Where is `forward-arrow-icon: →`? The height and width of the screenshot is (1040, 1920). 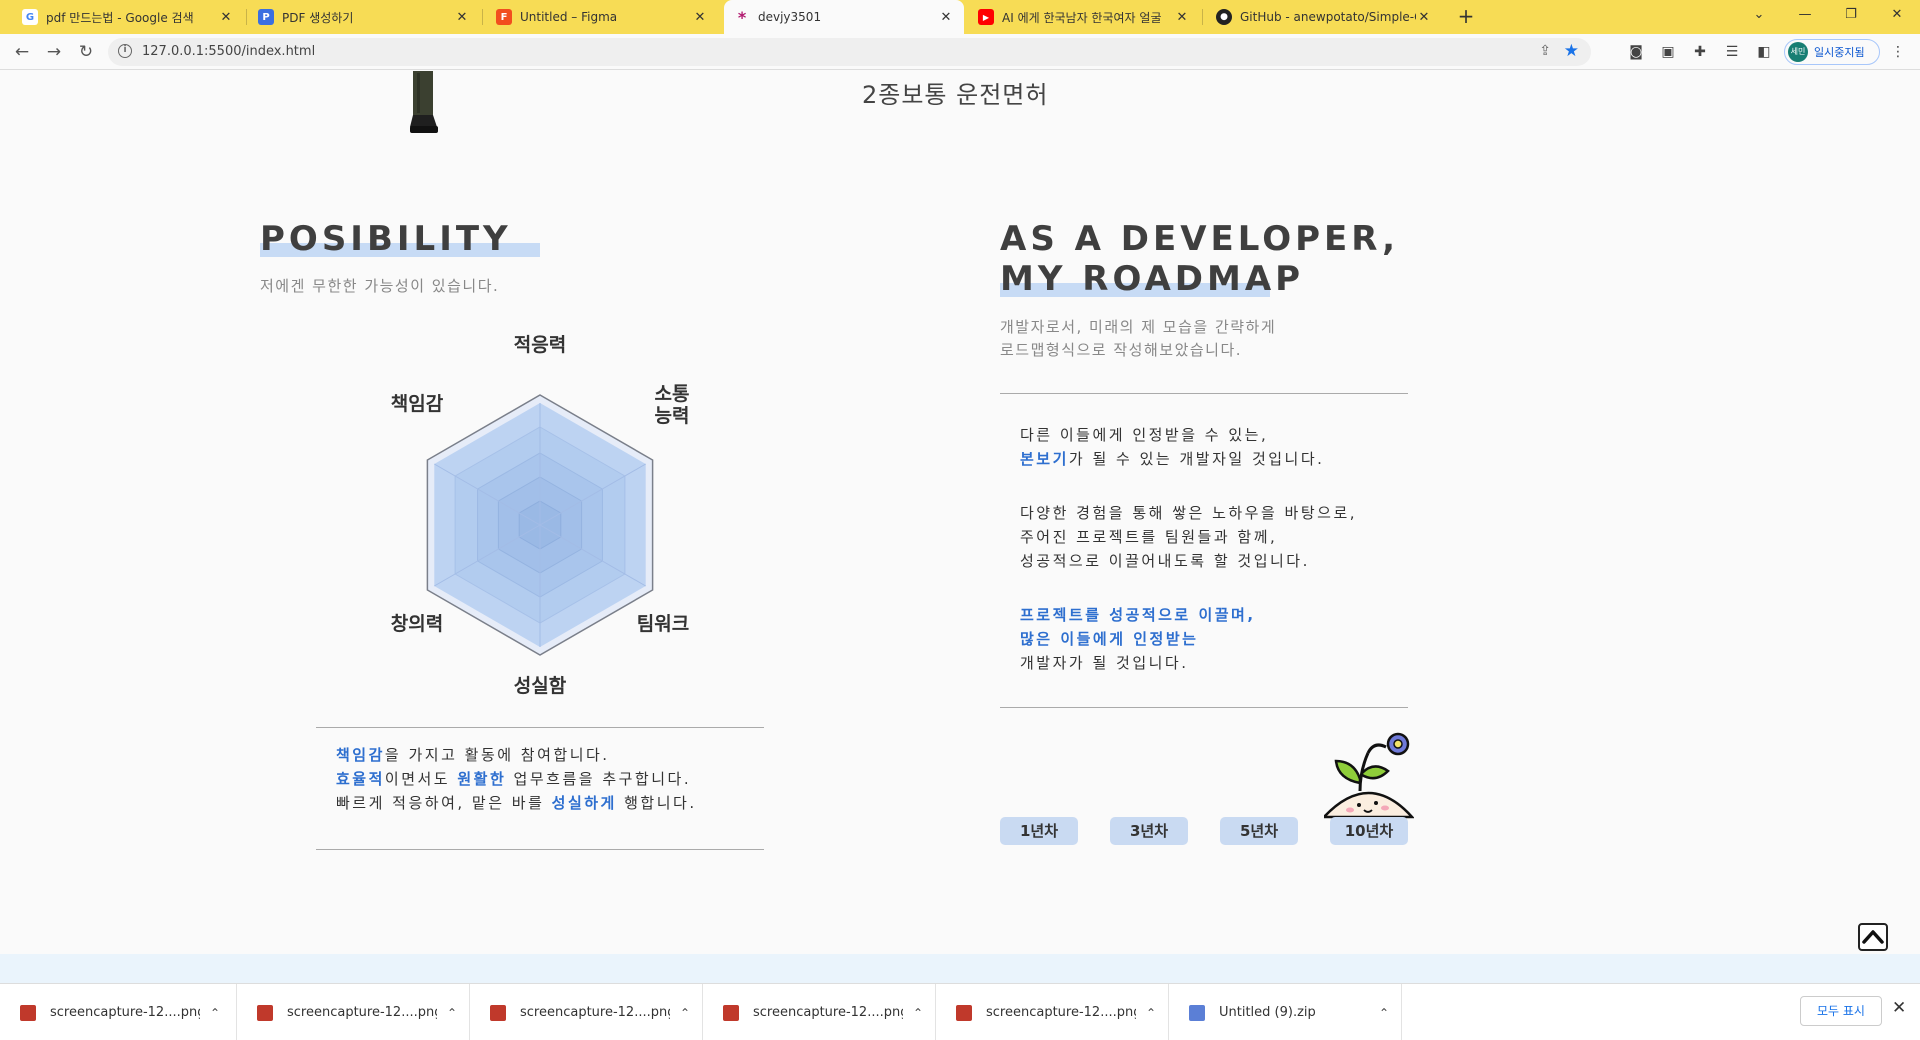
forward-arrow-icon: → is located at coordinates (54, 52).